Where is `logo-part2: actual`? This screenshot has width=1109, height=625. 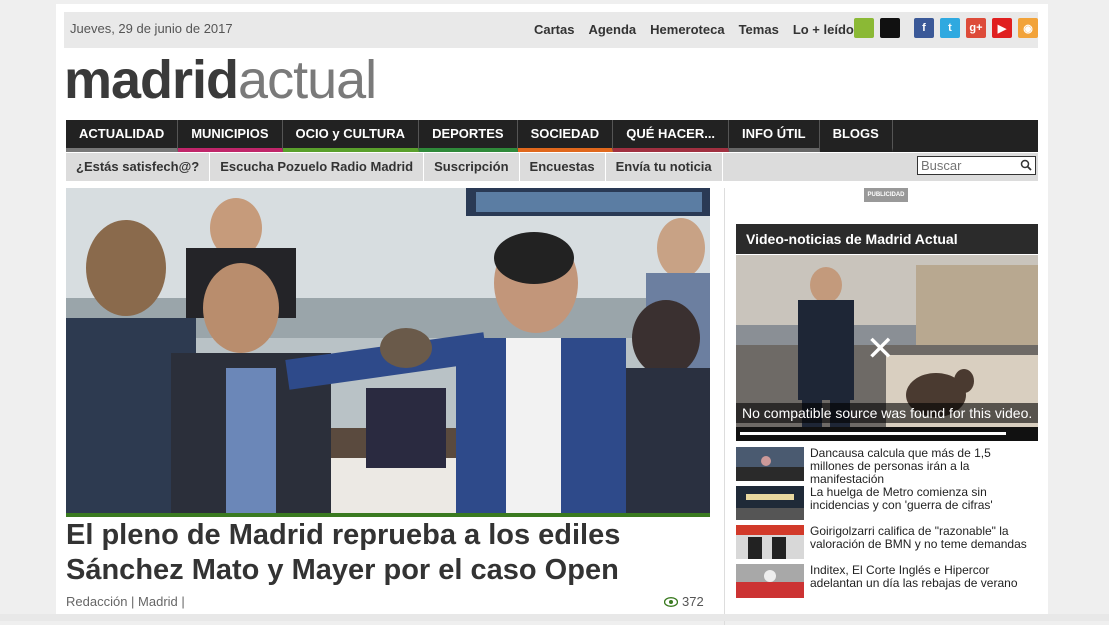
logo-part2: actual is located at coordinates (307, 80).